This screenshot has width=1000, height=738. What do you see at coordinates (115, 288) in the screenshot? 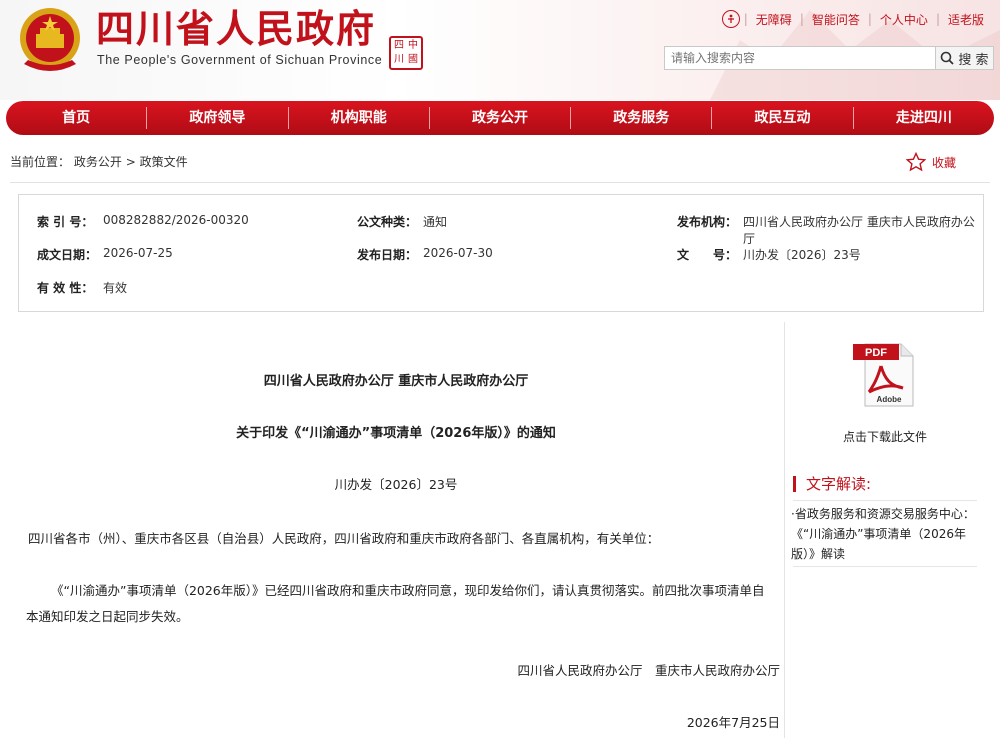
I see `validity-value: 有效` at bounding box center [115, 288].